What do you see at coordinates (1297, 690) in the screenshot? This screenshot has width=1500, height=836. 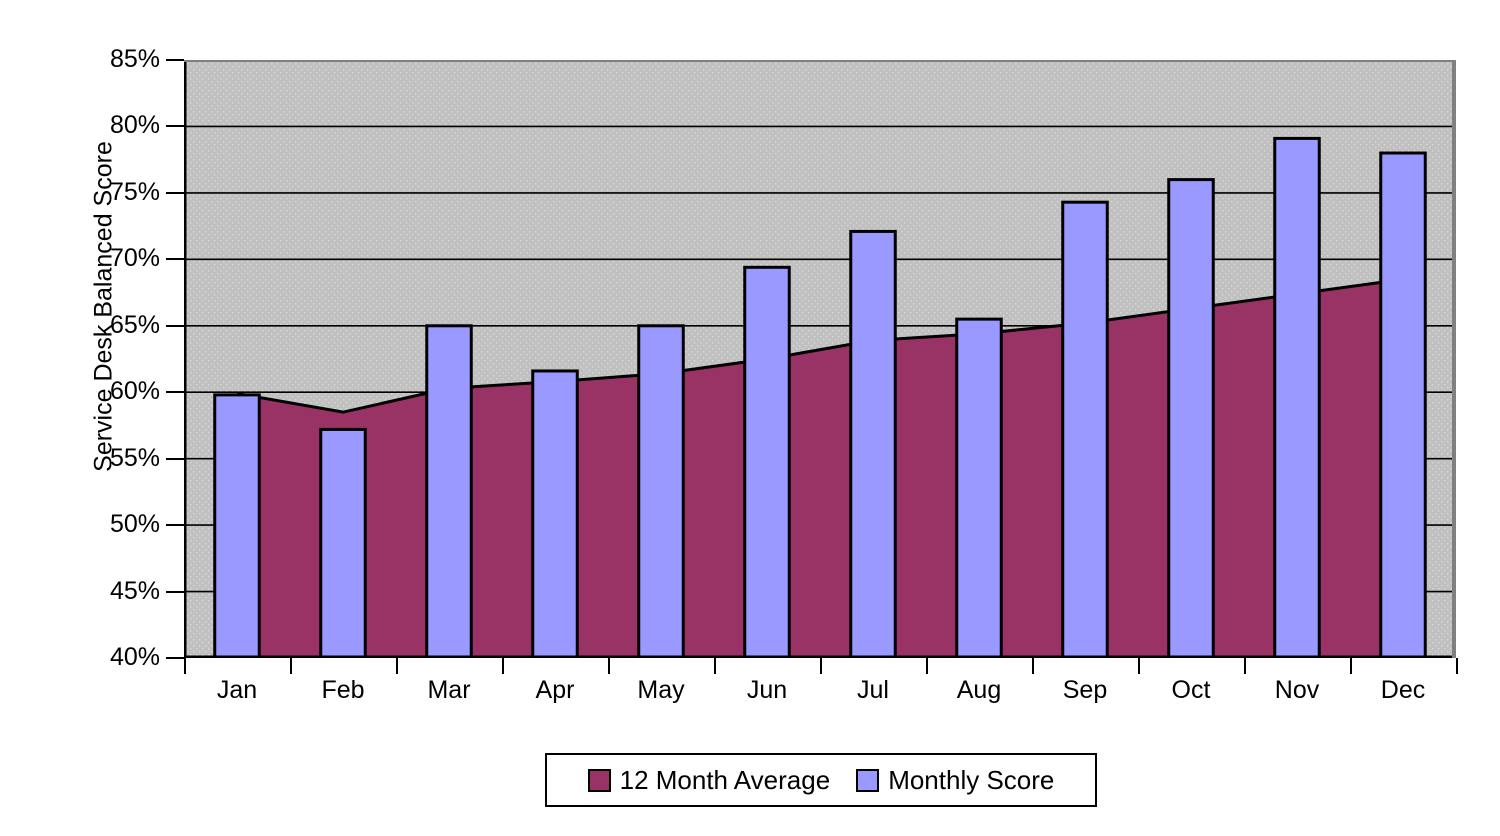 I see `x-axis-tick-label: Nov` at bounding box center [1297, 690].